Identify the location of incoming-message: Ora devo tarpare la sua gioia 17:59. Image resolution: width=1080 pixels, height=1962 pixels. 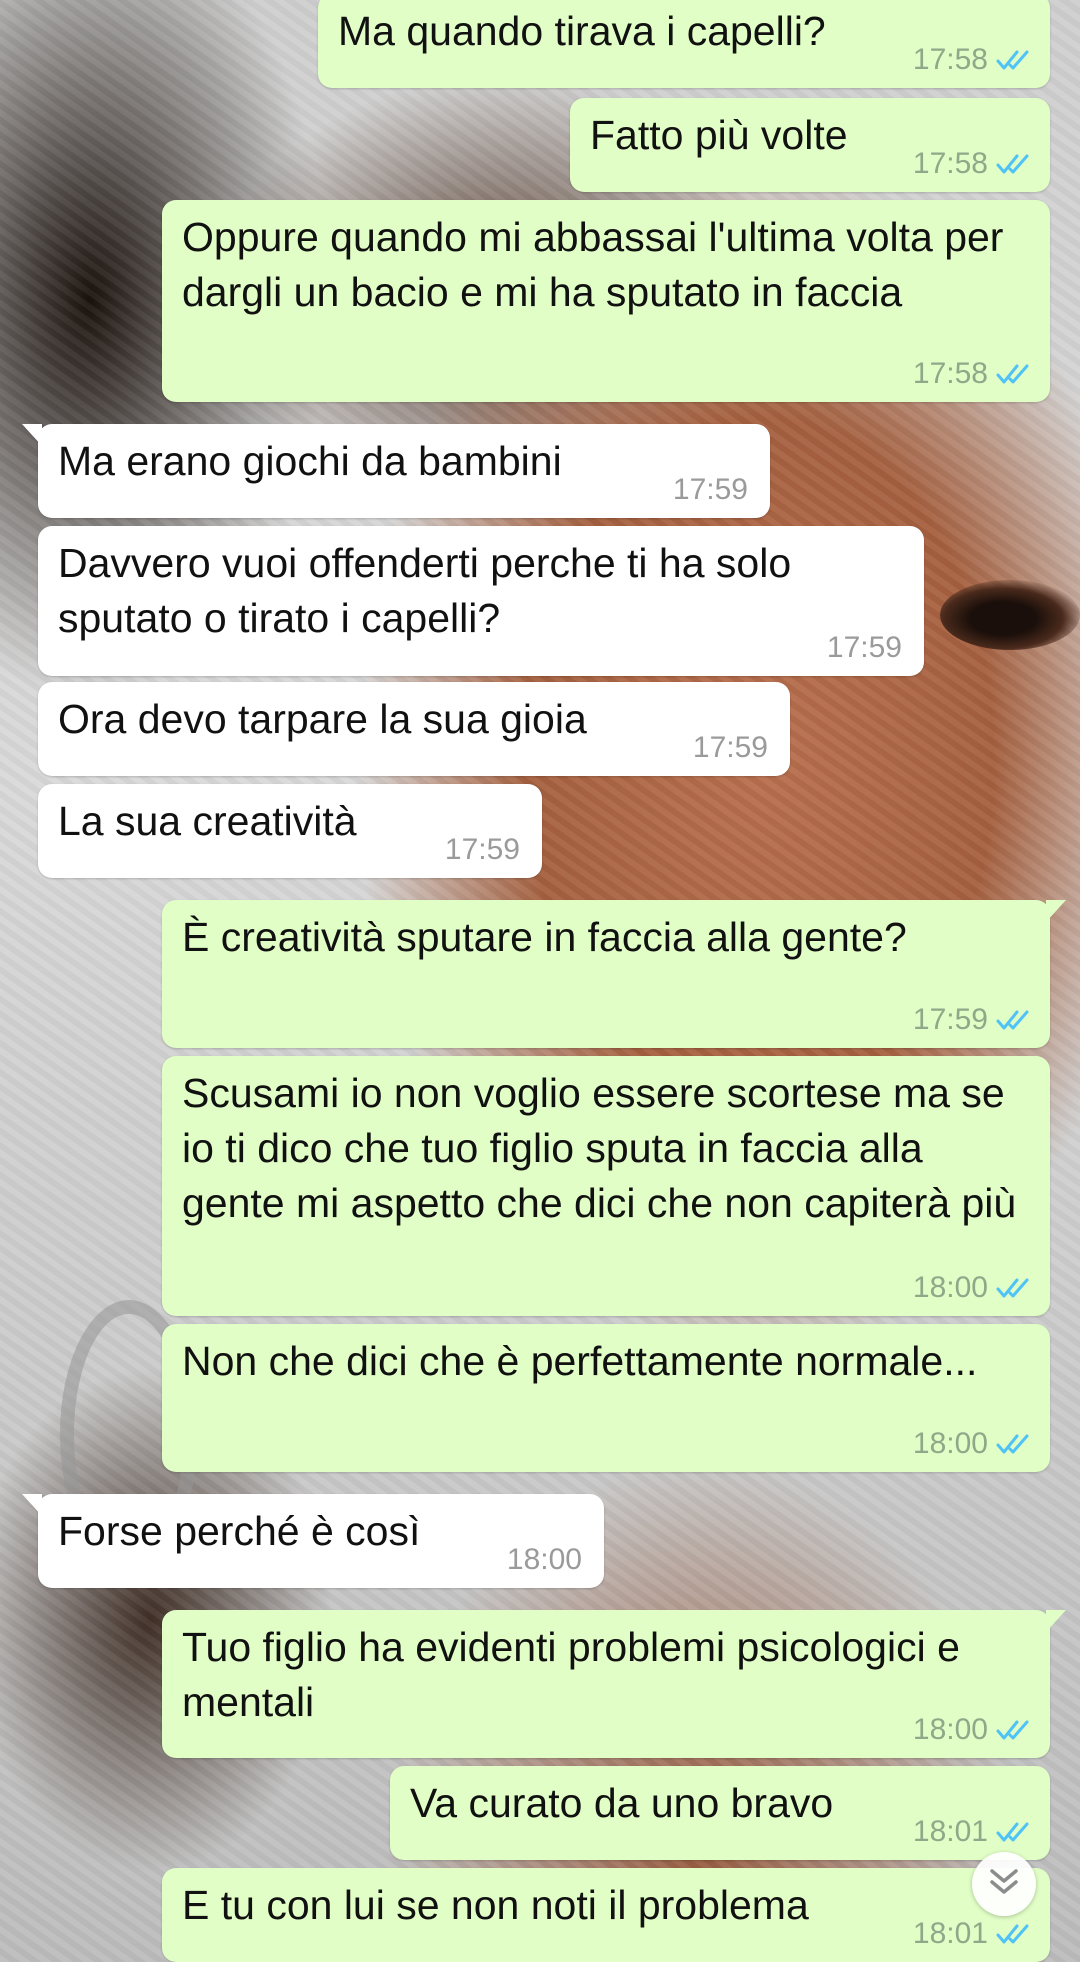
(414, 729).